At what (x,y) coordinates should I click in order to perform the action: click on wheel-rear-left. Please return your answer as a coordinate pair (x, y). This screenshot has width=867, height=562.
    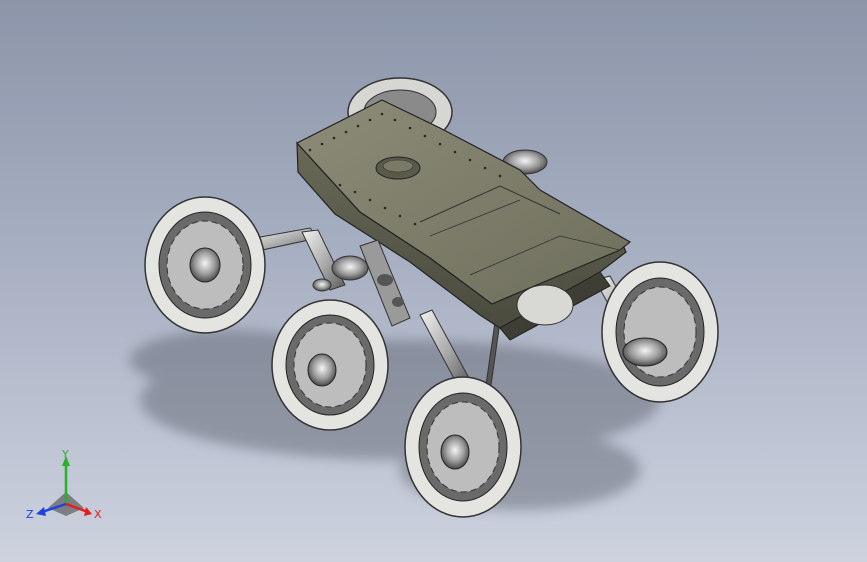
    Looking at the image, I should click on (463, 447).